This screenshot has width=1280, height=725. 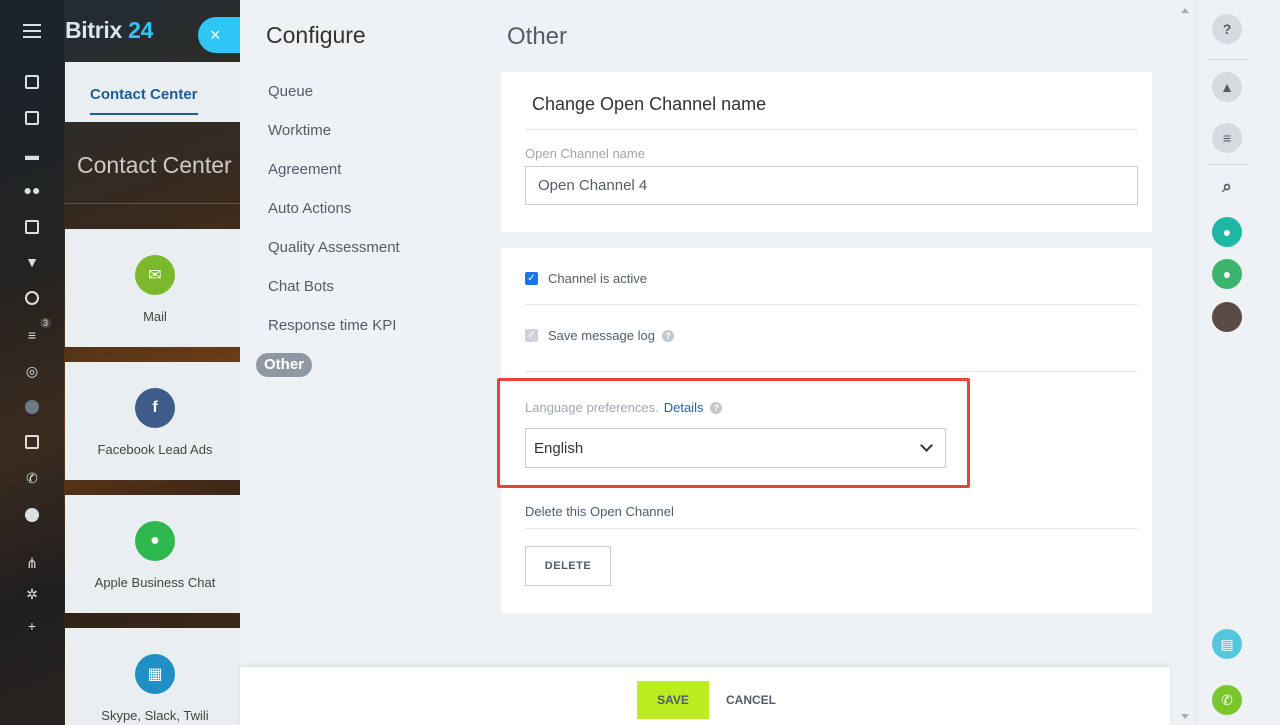 What do you see at coordinates (328, 169) in the screenshot?
I see `menu-item-agreement: Agreement` at bounding box center [328, 169].